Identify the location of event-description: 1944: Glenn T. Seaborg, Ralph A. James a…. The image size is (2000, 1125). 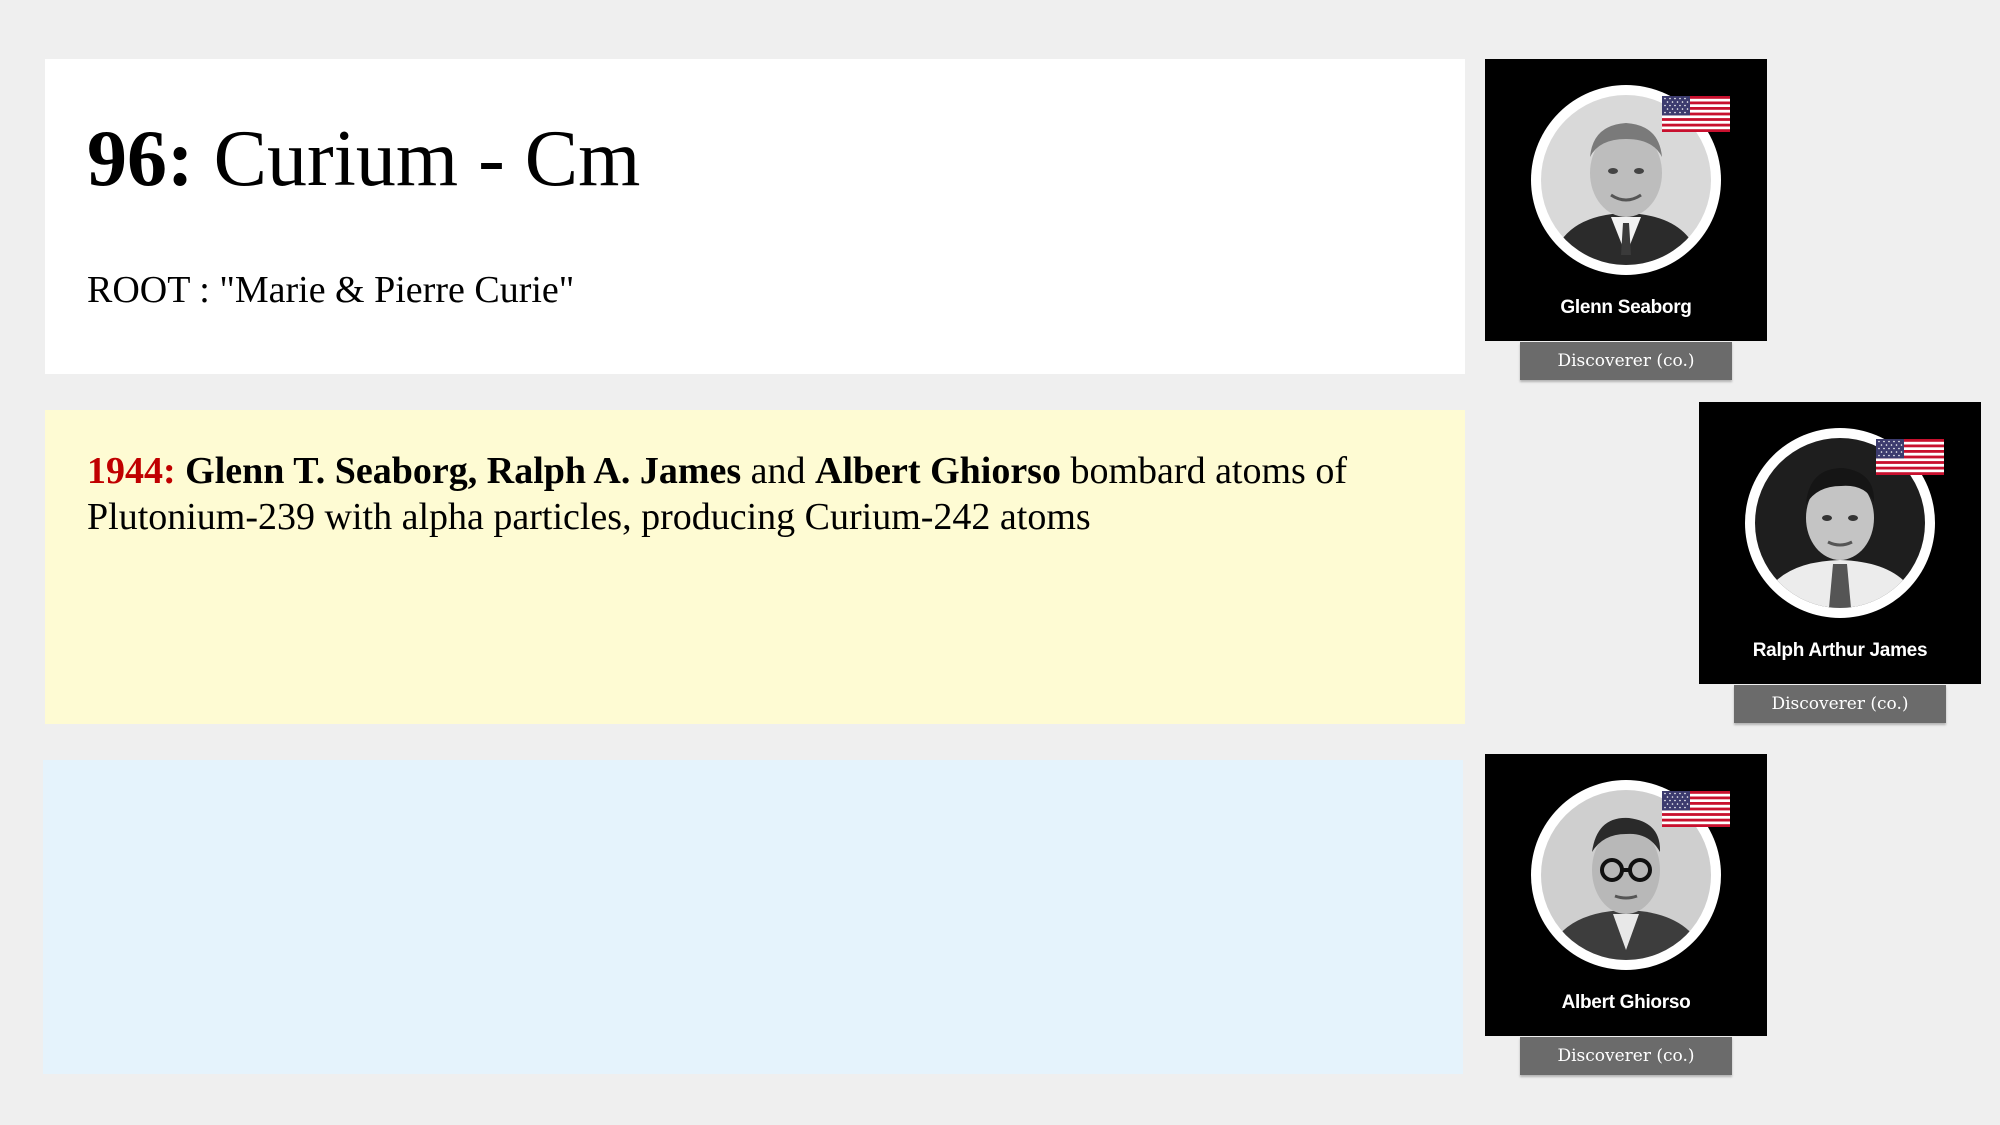
(757, 494).